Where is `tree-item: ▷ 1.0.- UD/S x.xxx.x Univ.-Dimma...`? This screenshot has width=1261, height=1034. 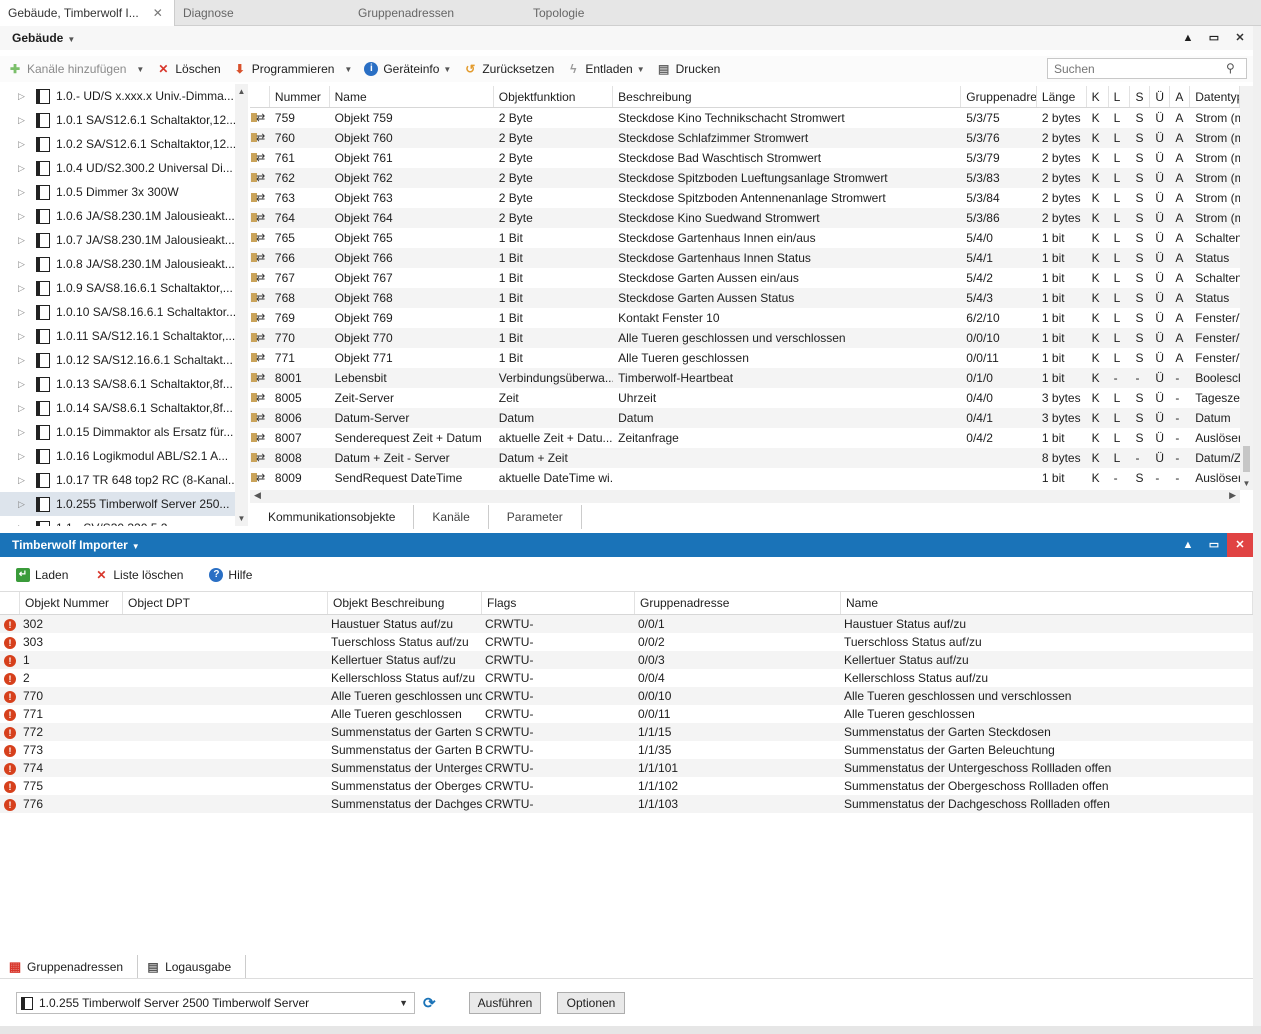
tree-item: ▷ 1.0.- UD/S x.xxx.x Univ.-Dimma... is located at coordinates (123, 96).